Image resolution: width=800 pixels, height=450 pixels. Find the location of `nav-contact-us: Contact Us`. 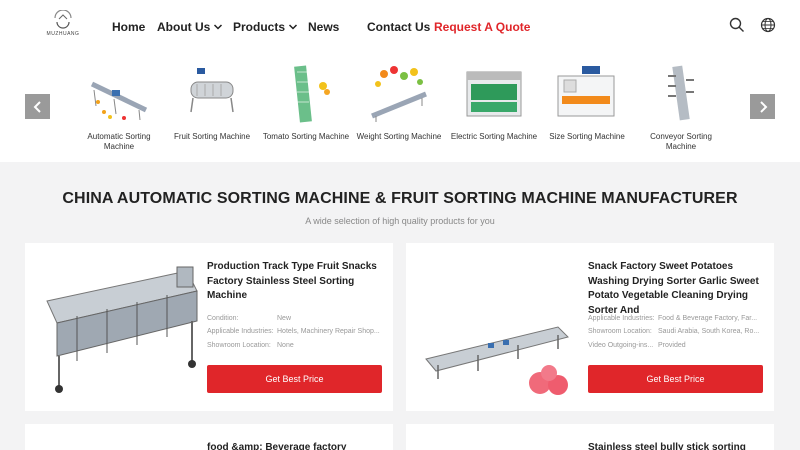

nav-contact-us: Contact Us is located at coordinates (398, 27).